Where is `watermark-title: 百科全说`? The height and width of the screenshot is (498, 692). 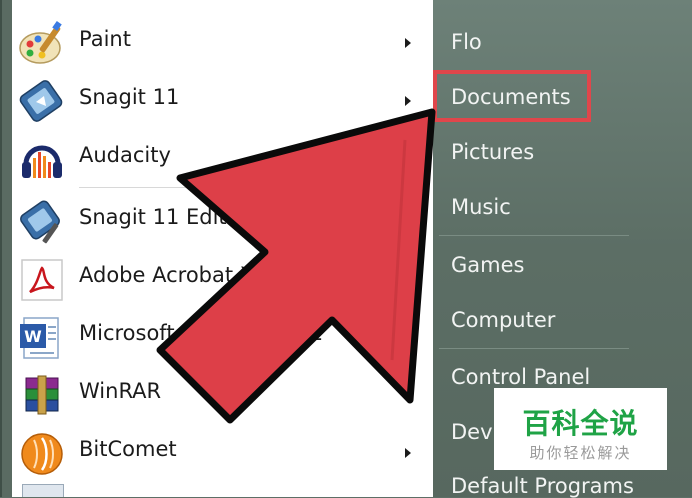 watermark-title: 百科全说 is located at coordinates (580, 423).